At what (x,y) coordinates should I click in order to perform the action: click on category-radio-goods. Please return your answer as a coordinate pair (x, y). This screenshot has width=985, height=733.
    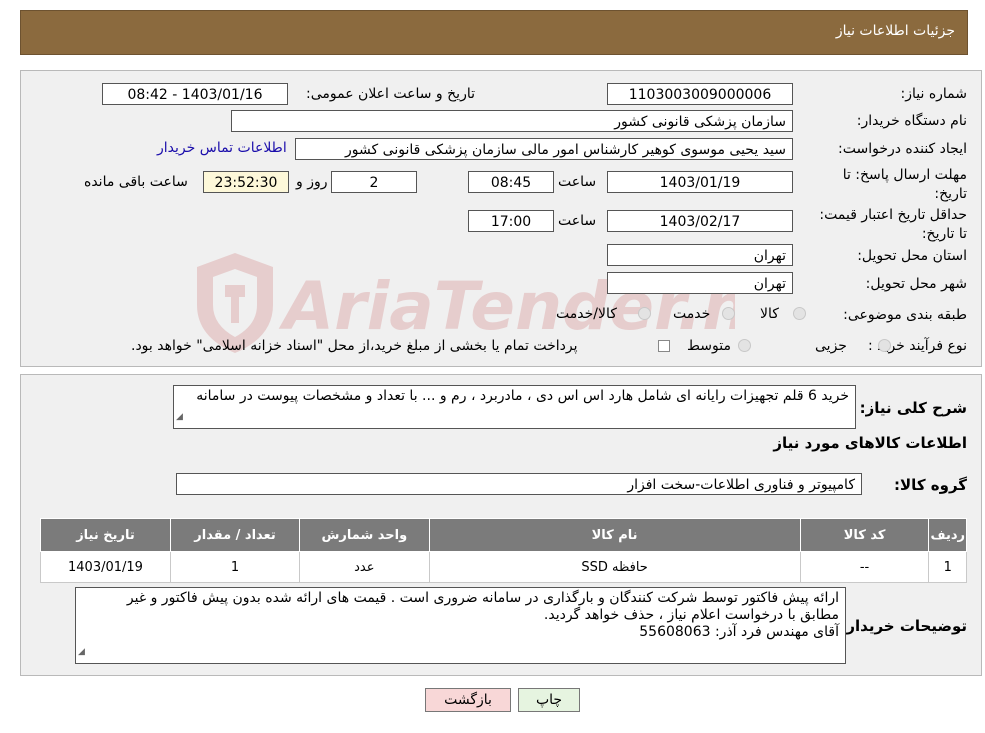
    Looking at the image, I should click on (799, 313).